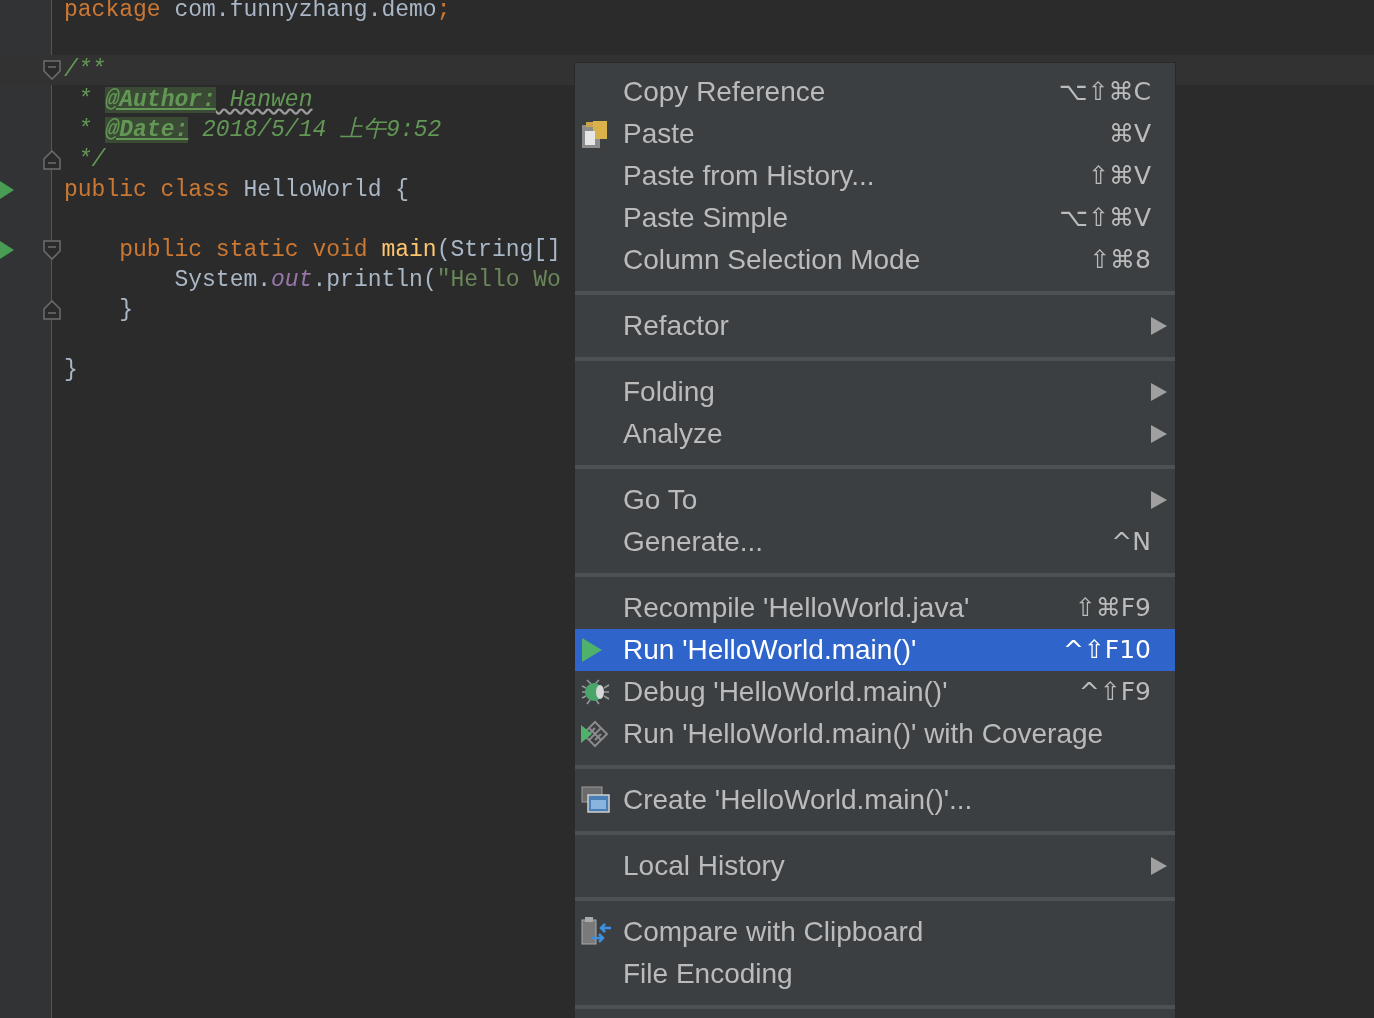 The width and height of the screenshot is (1374, 1018). Describe the element at coordinates (875, 326) in the screenshot. I see `menu-item: Refactor` at that location.